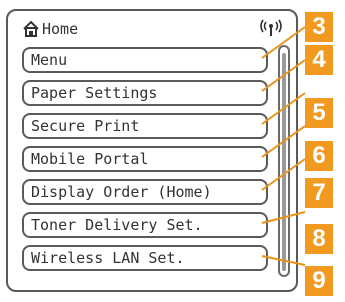  Describe the element at coordinates (145, 126) in the screenshot. I see `secure-print-button: Secure Print` at that location.